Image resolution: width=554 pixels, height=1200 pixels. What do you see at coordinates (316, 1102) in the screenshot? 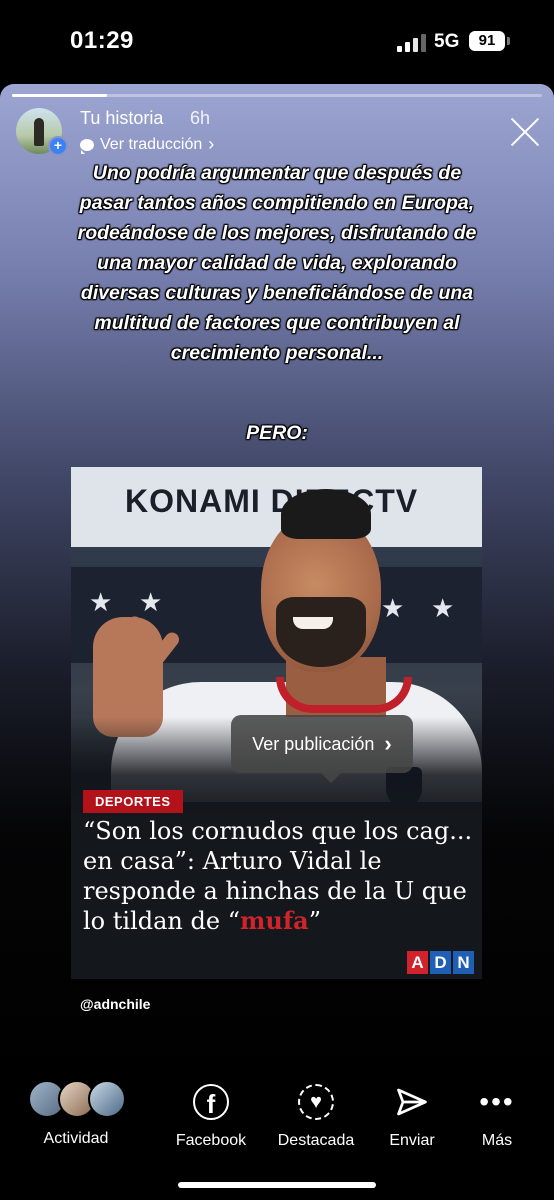
I see `heart-circle-icon: ♥` at bounding box center [316, 1102].